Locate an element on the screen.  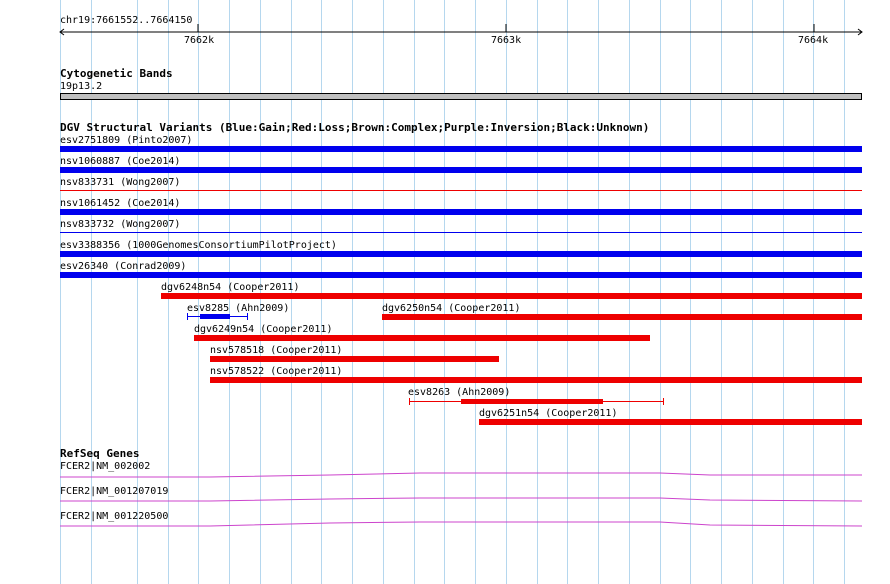
loss-variant-with-uncertainty is located at coordinates (537, 401).